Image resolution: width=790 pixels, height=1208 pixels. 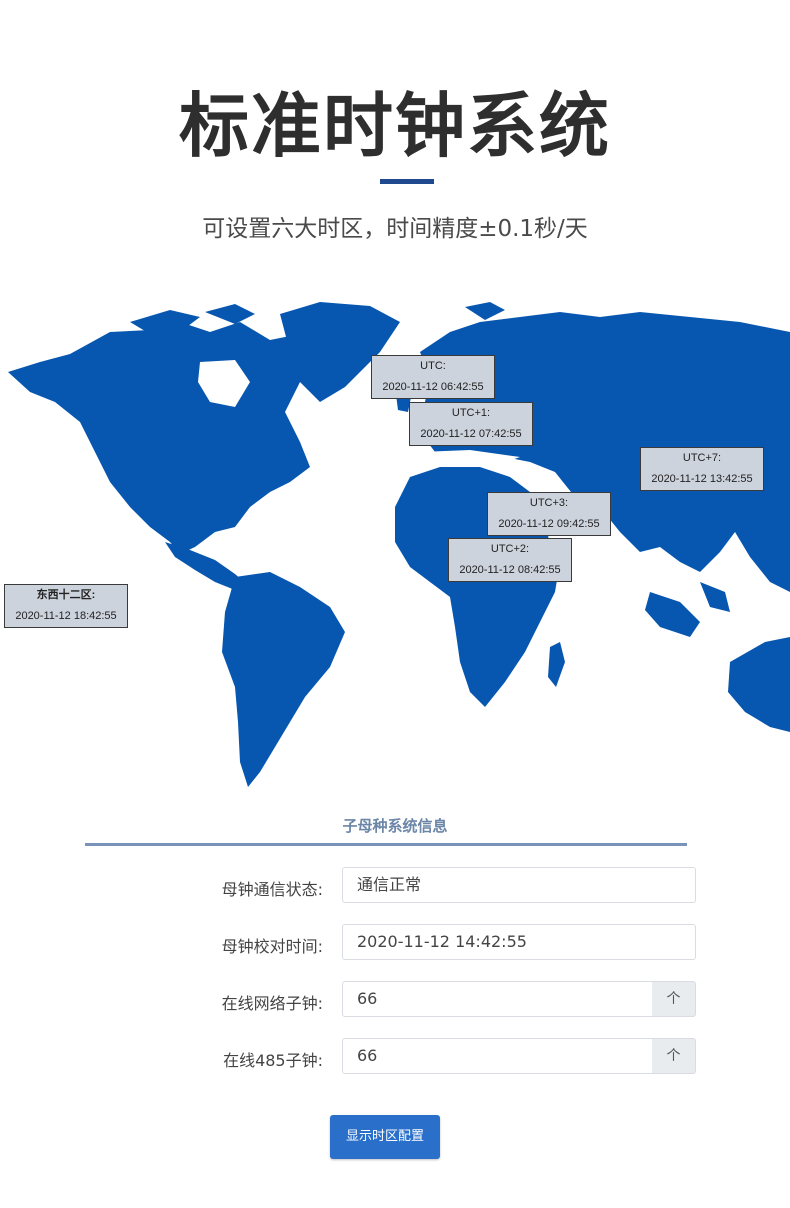 What do you see at coordinates (66, 606) in the screenshot?
I see `timezone-box-utc-12: 东西十二区: 2020-11-12 18:42:55` at bounding box center [66, 606].